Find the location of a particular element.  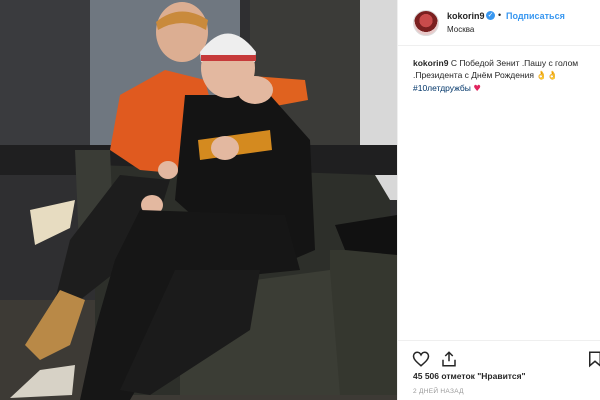

post-timestamp: 2 ДНЕЙ НАЗАД is located at coordinates (438, 391).